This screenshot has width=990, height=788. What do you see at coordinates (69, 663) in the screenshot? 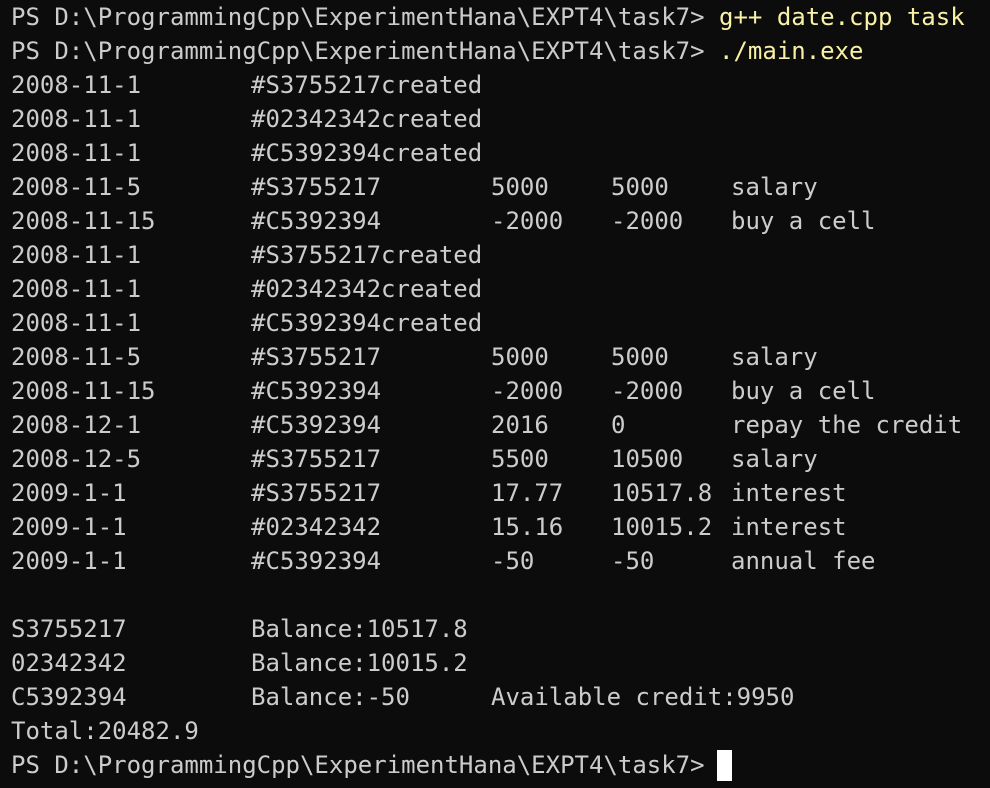
I see `balance-account: 02342342` at bounding box center [69, 663].